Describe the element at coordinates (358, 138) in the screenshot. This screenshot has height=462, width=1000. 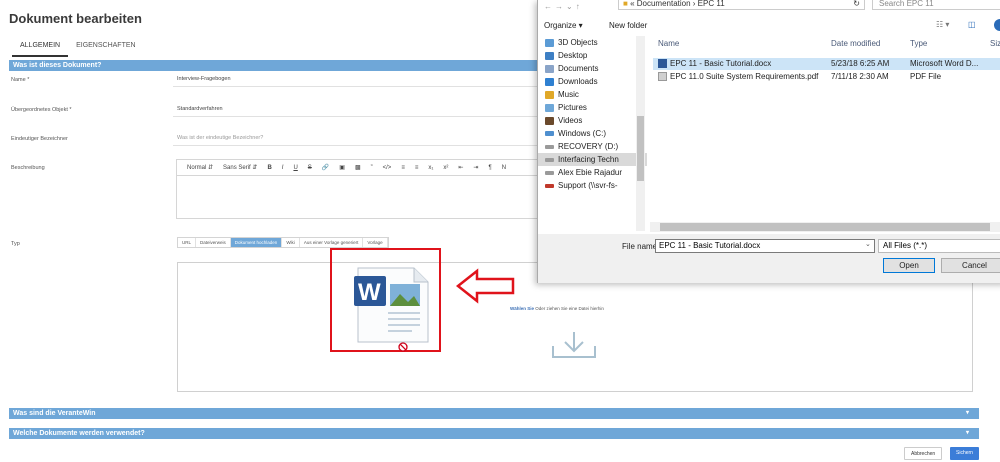
I see `identifier-field: Was ist der eindeutige Bezeichner?` at that location.